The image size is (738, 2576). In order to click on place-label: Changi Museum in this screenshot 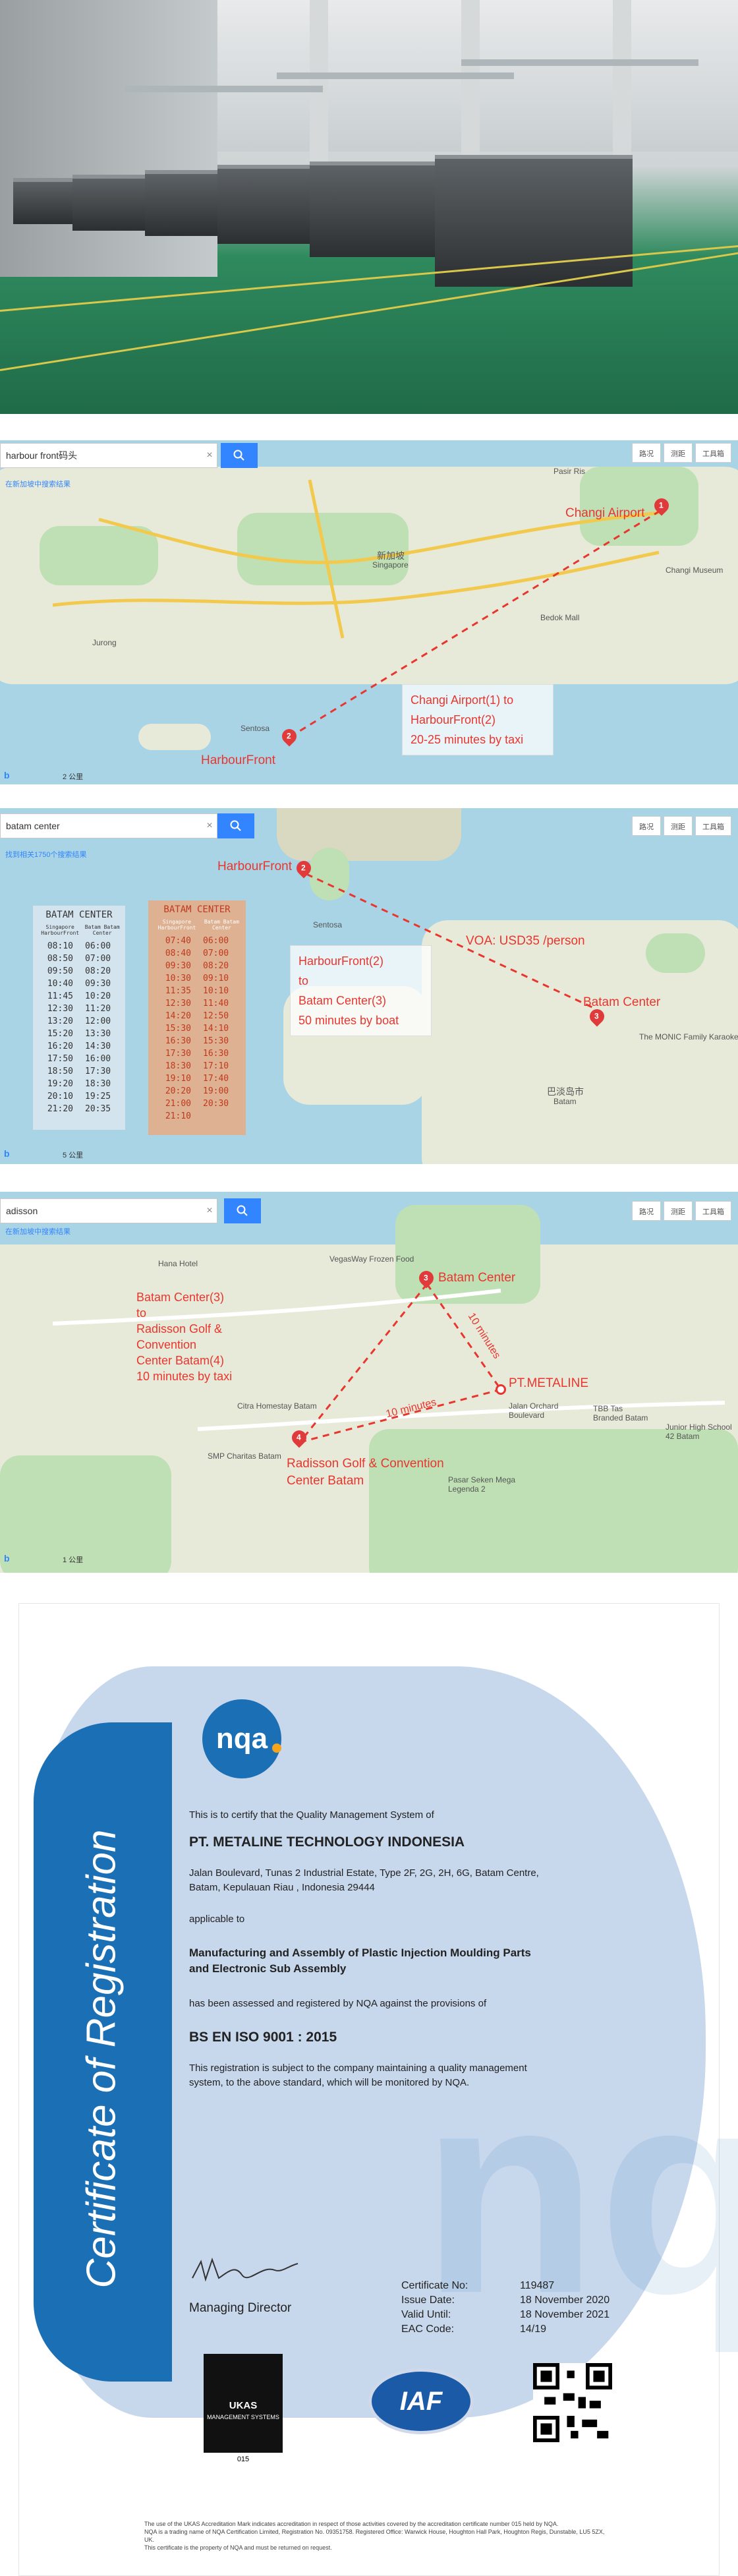, I will do `click(695, 570)`.